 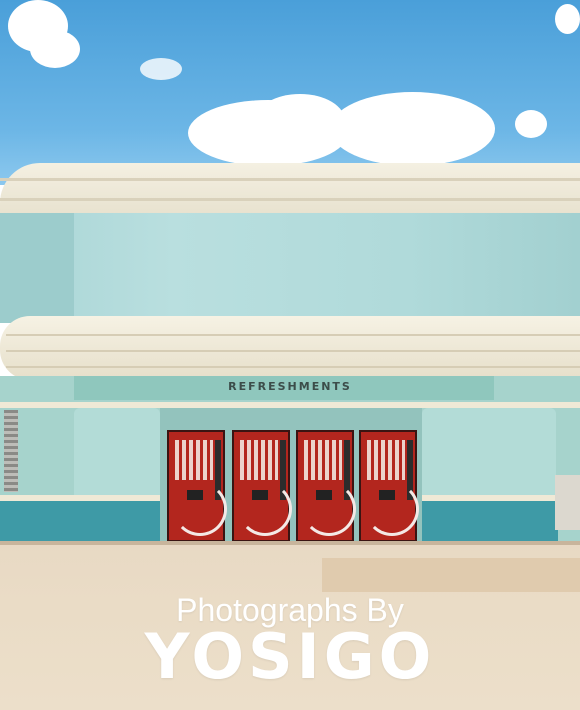 What do you see at coordinates (37, 268) in the screenshot?
I see `upper-wall-corner` at bounding box center [37, 268].